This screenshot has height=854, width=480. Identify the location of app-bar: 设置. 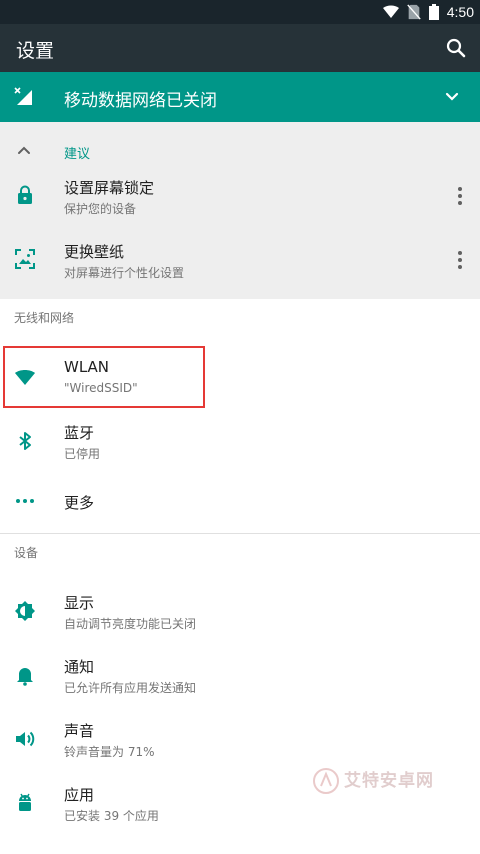
(240, 48).